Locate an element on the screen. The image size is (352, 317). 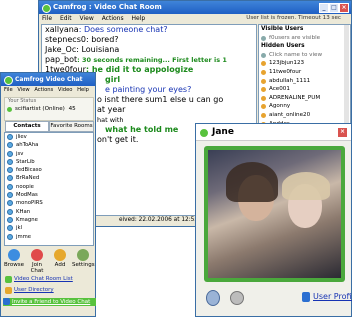
user-list-item: Agonny is located at coordinates (304, 106).